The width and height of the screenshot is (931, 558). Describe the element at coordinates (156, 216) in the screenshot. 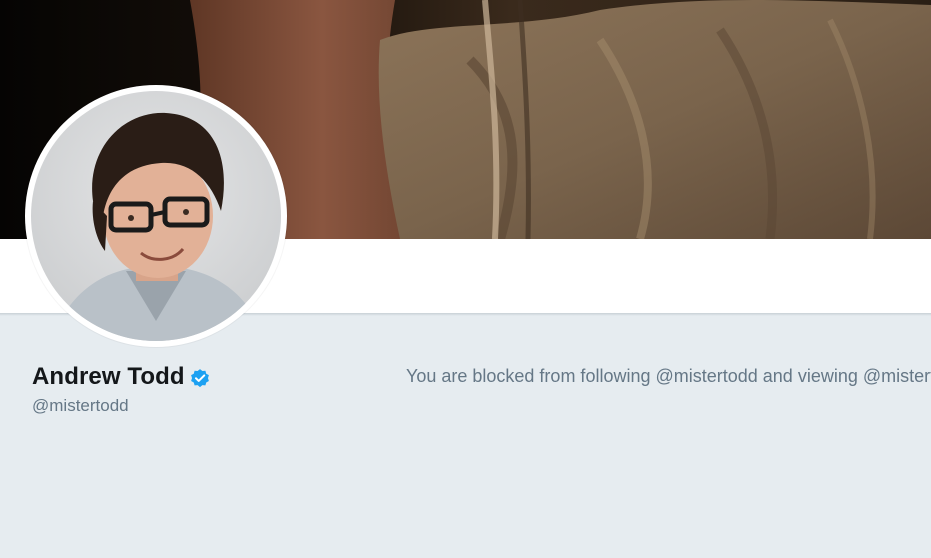

I see `profile-avatar` at that location.